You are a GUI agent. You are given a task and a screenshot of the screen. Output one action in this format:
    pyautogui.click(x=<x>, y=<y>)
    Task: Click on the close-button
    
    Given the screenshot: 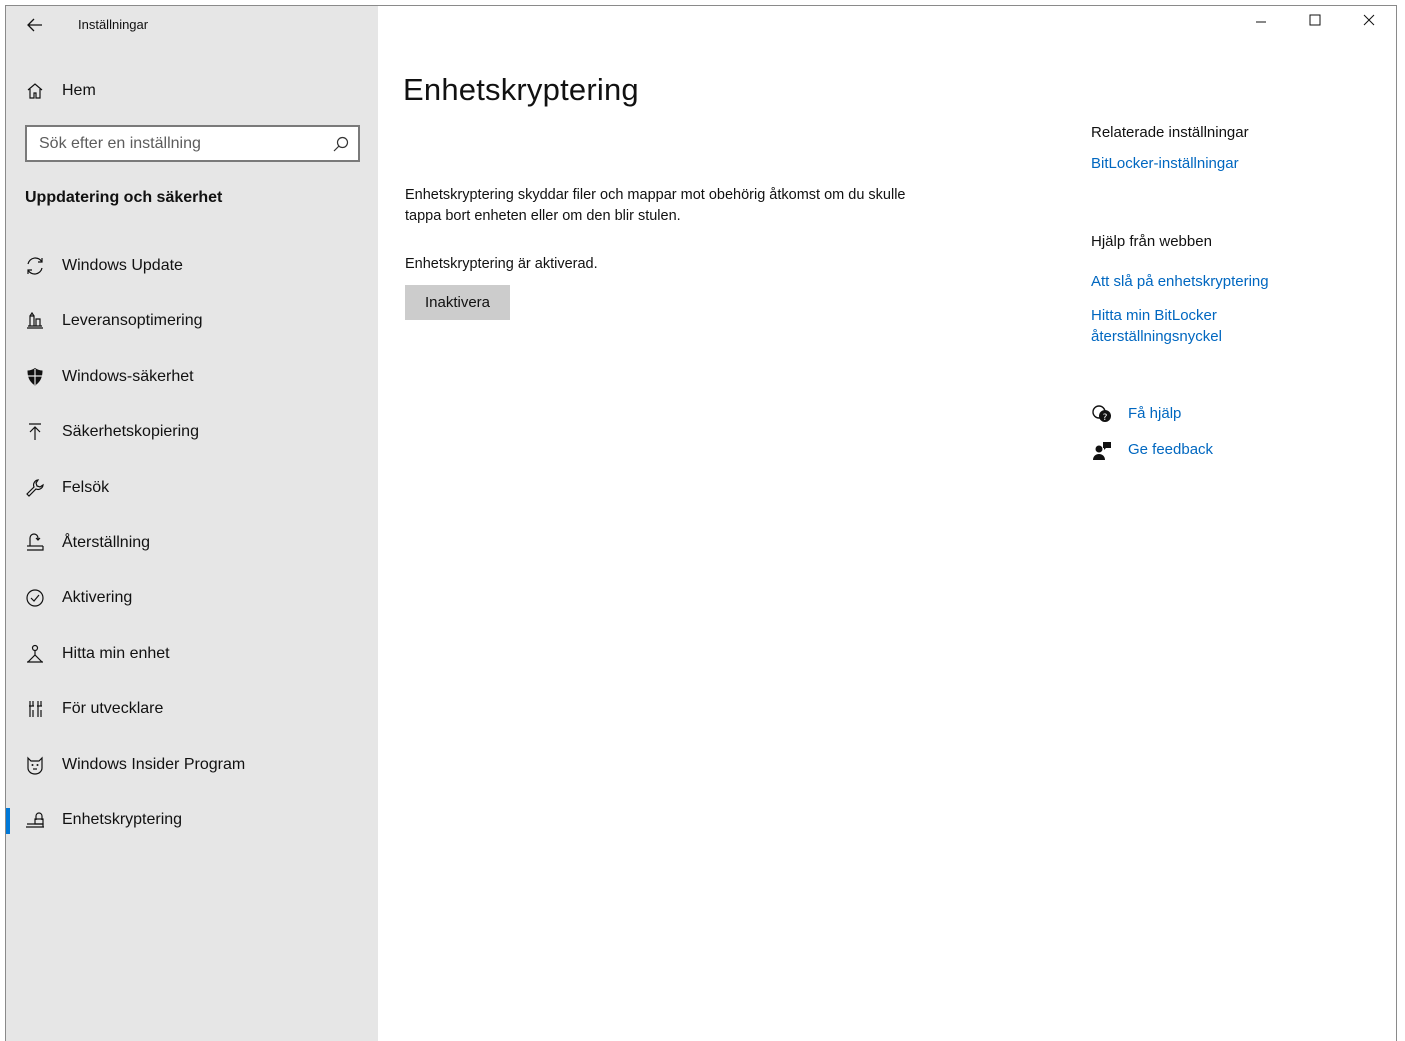 What is the action you would take?
    pyautogui.click(x=1369, y=22)
    